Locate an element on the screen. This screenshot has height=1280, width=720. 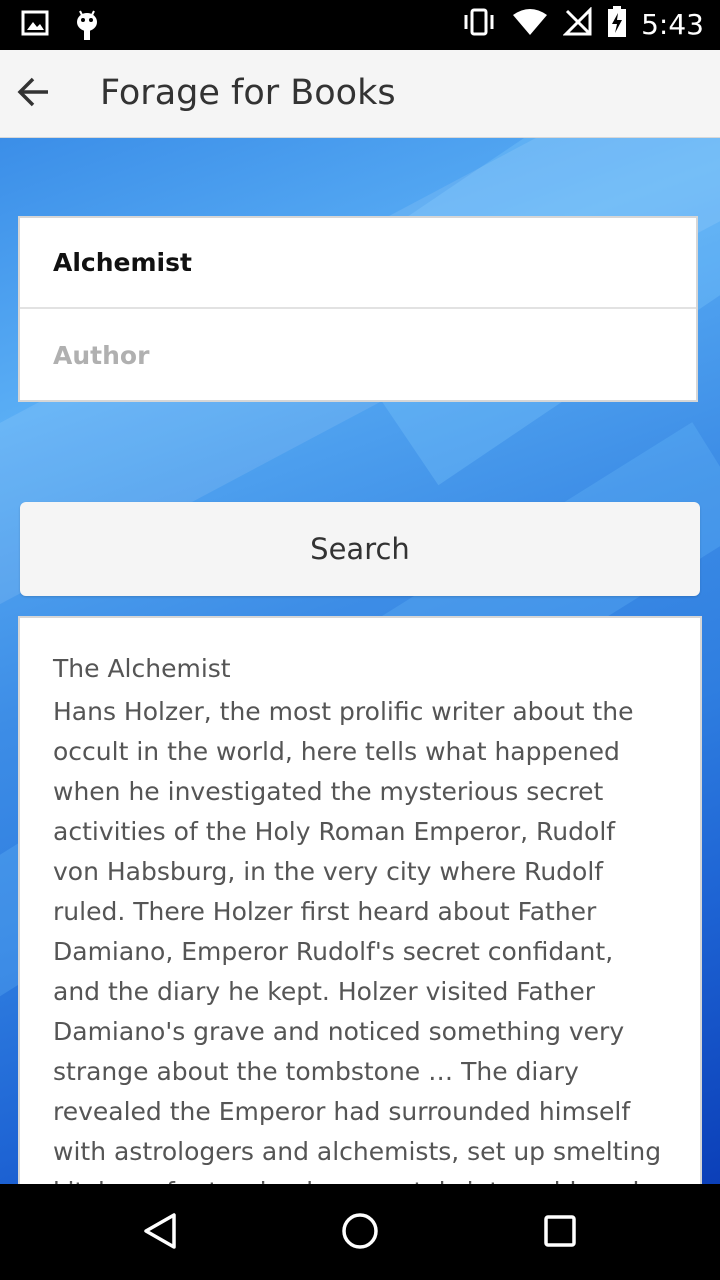
nav-home-button is located at coordinates (360, 1233).